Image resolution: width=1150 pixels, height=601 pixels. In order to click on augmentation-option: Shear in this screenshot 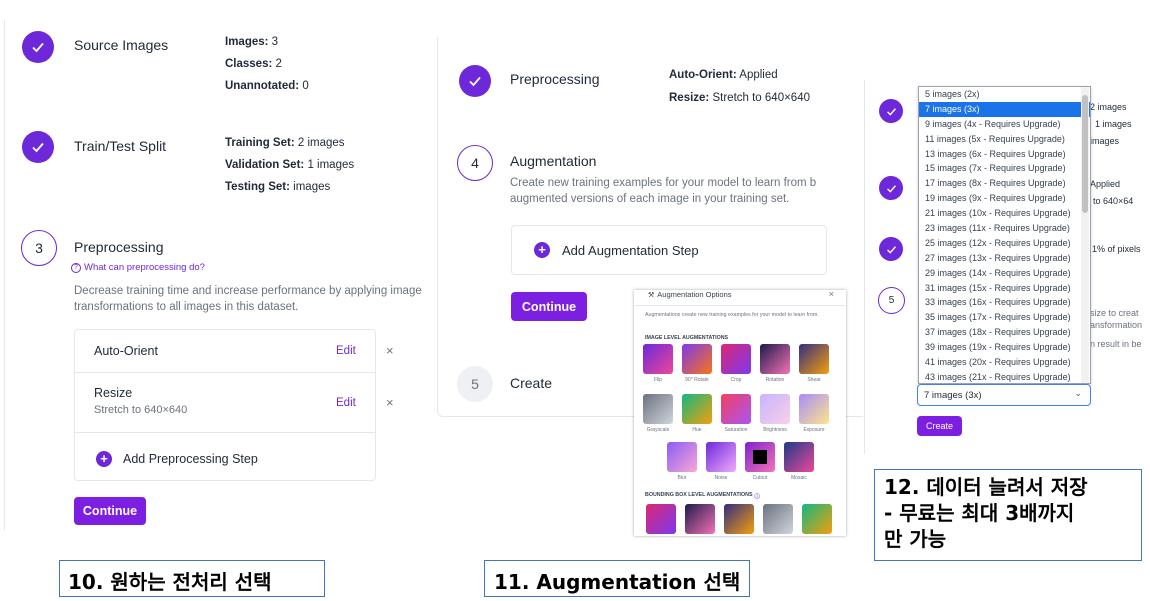, I will do `click(814, 363)`.